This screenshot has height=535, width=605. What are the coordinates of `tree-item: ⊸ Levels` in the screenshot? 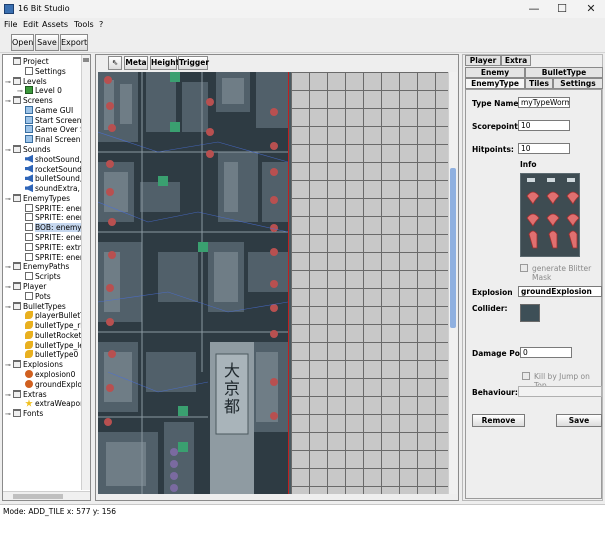 It's located at (26, 81).